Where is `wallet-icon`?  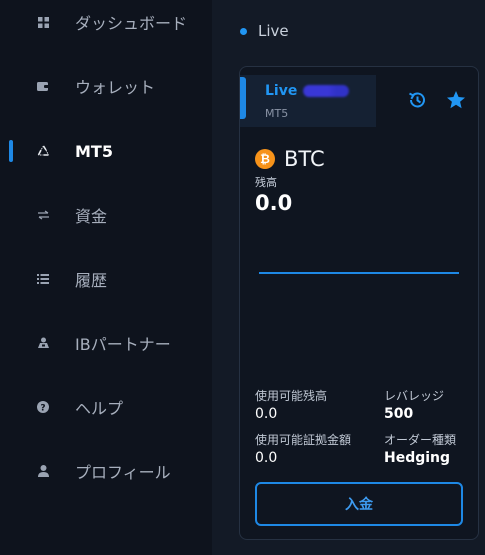
wallet-icon is located at coordinates (43, 86).